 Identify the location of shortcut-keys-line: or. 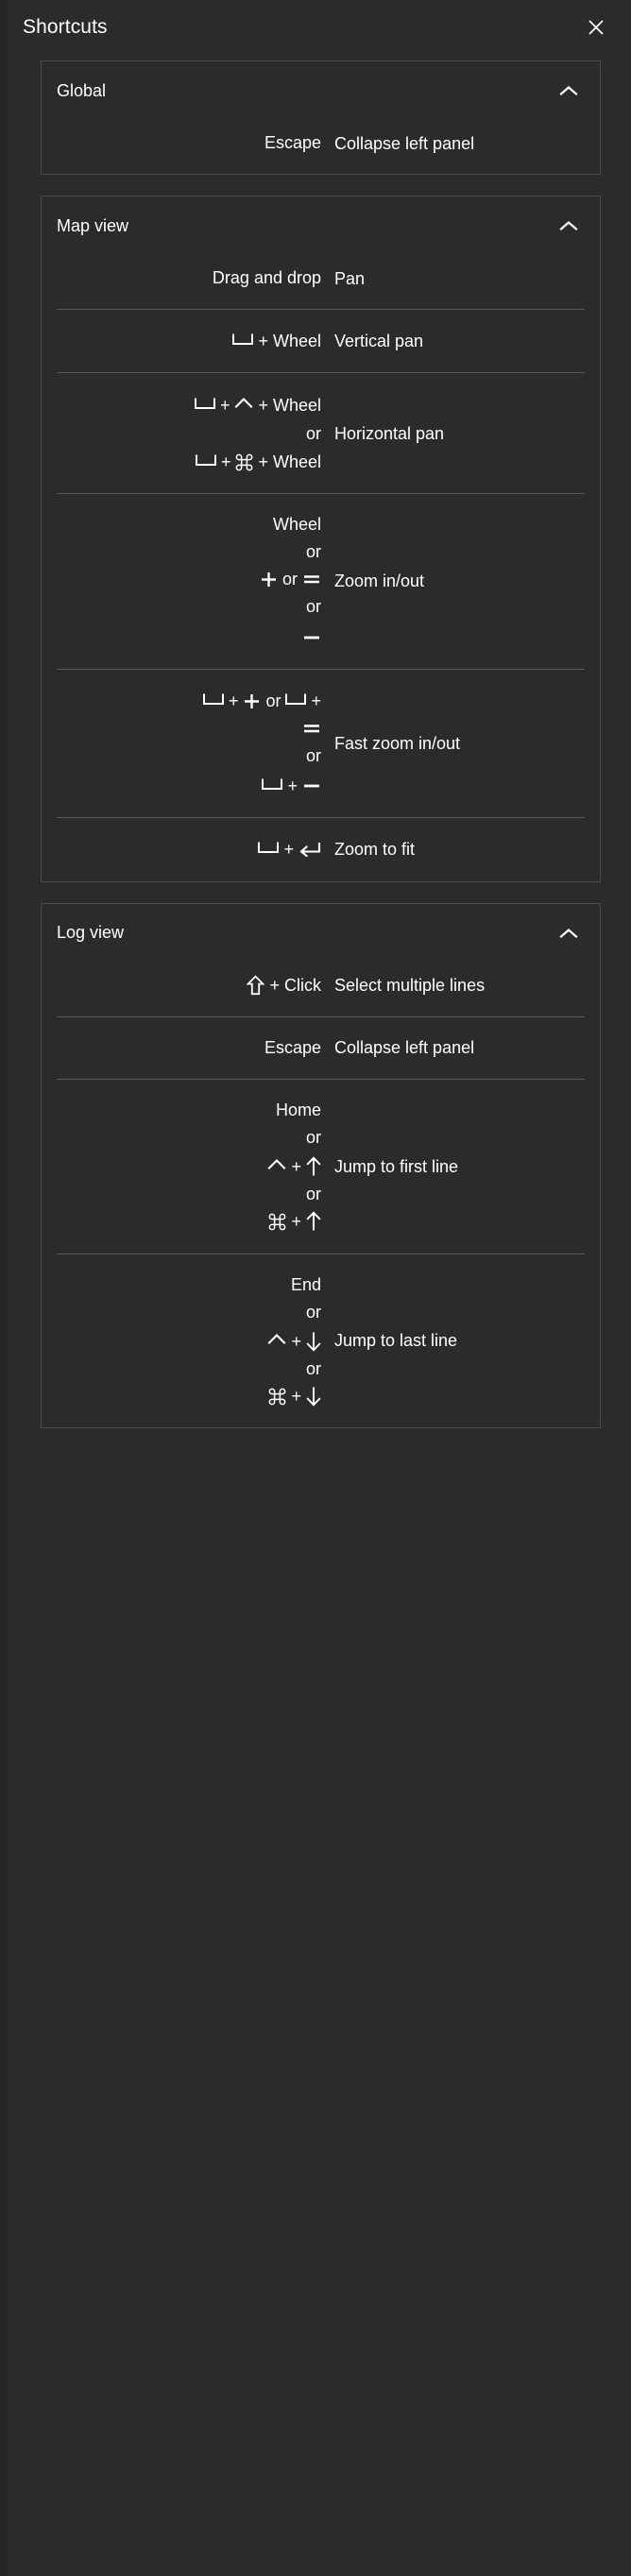
(189, 580).